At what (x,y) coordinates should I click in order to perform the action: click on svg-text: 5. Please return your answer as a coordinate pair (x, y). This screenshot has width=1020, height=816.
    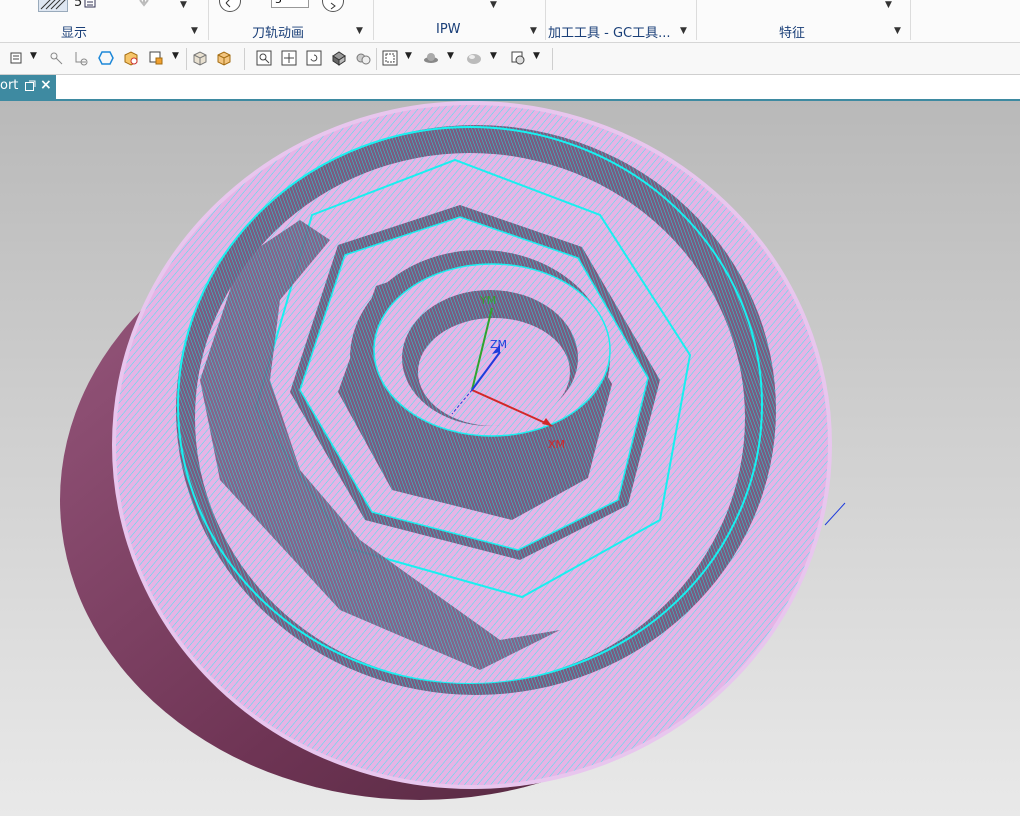
    Looking at the image, I should click on (78, 5).